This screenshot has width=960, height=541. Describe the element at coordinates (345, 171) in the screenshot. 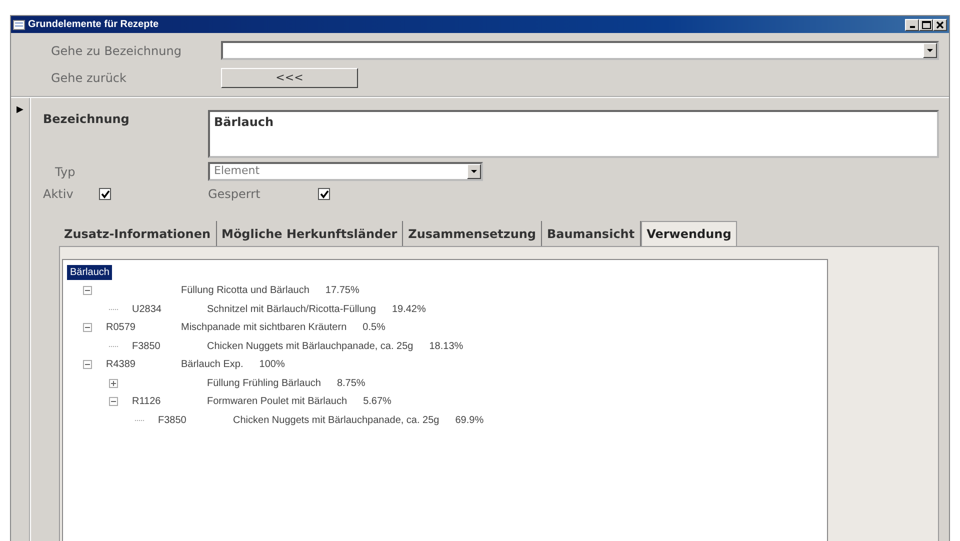

I see `type-combo: Element` at that location.